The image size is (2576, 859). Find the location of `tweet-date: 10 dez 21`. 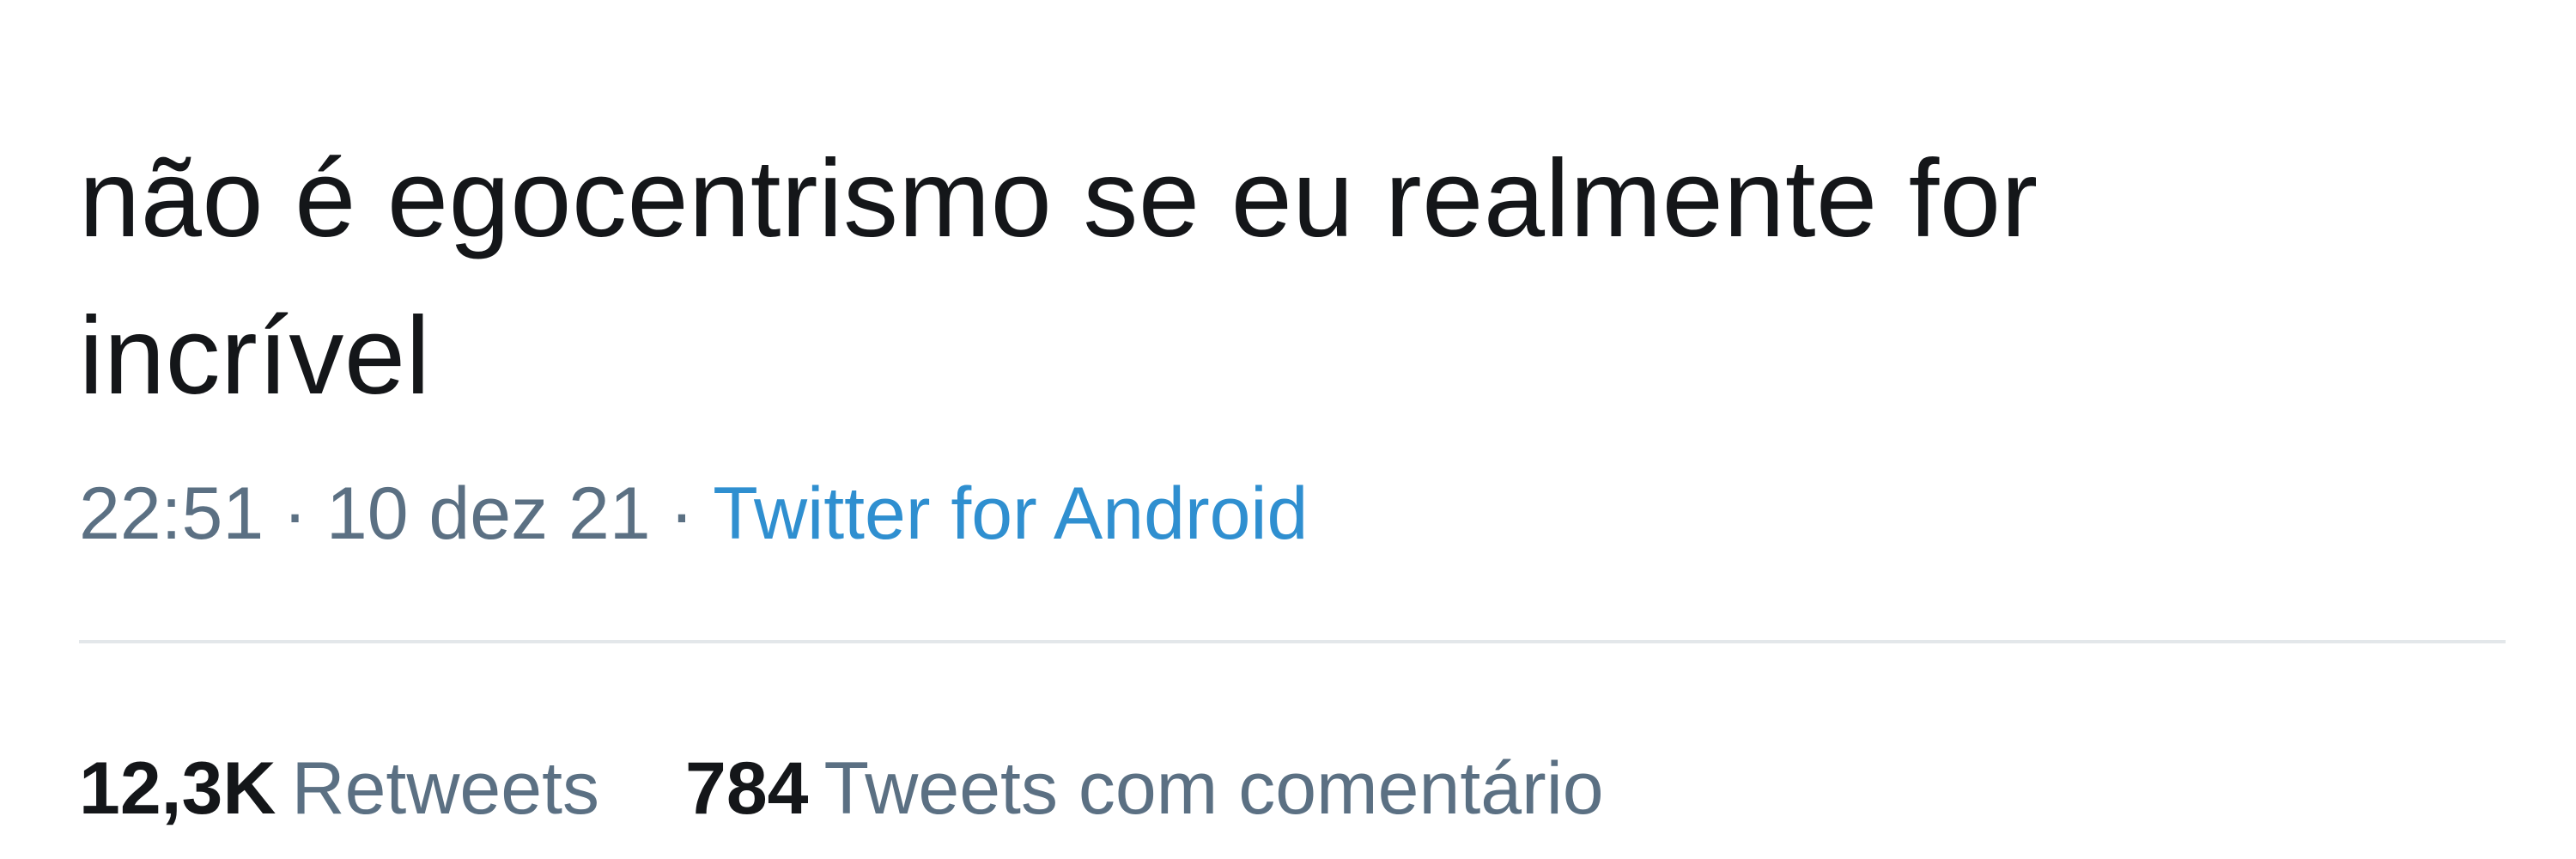

tweet-date: 10 dez 21 is located at coordinates (488, 513).